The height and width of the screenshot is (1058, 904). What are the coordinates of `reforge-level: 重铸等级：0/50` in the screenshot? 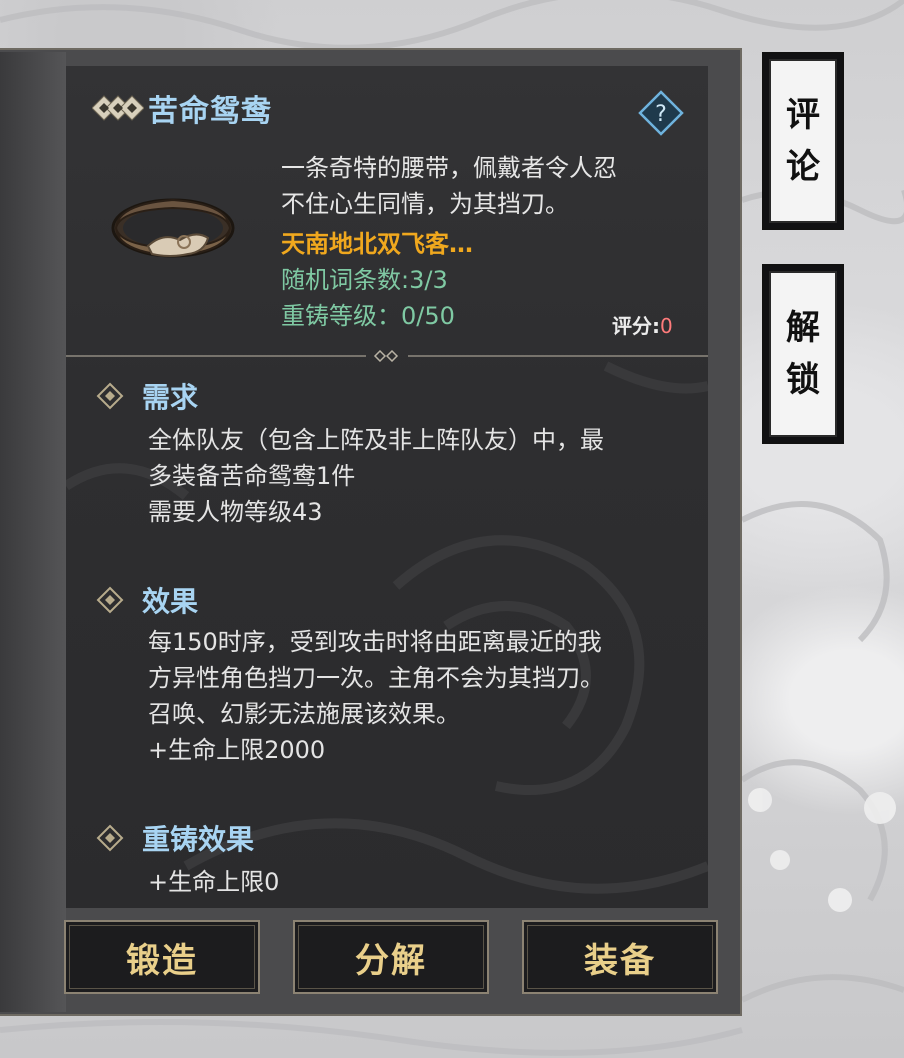 It's located at (368, 316).